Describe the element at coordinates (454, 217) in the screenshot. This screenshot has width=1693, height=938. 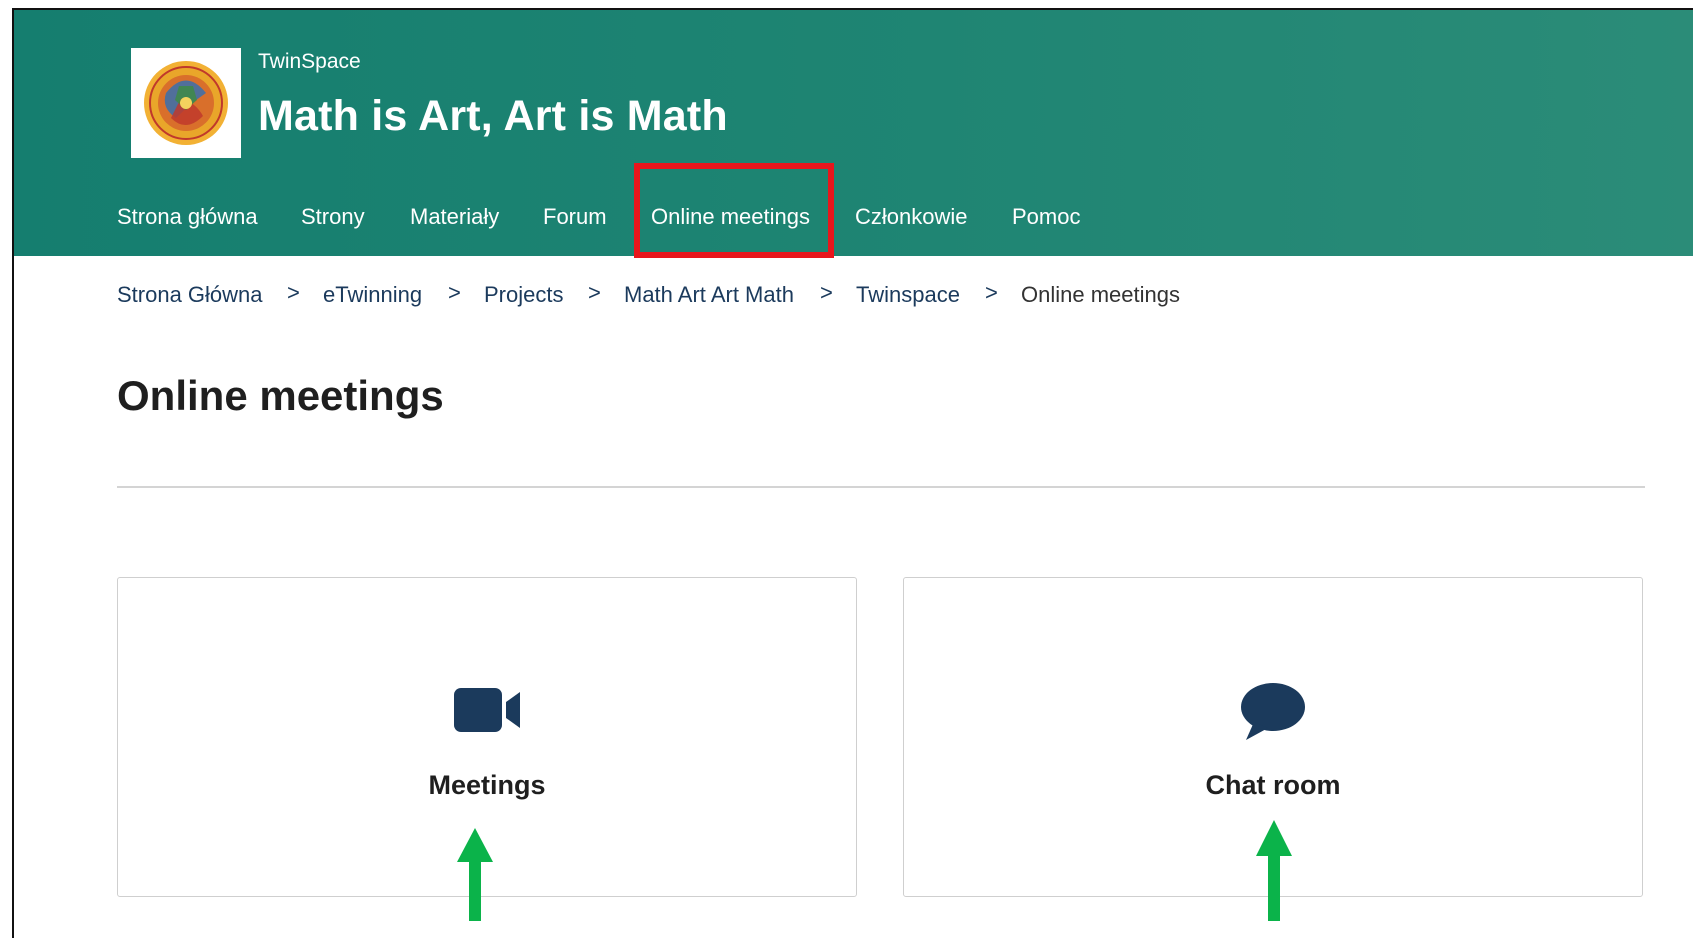
I see `nav-item-materials: Materiały` at that location.